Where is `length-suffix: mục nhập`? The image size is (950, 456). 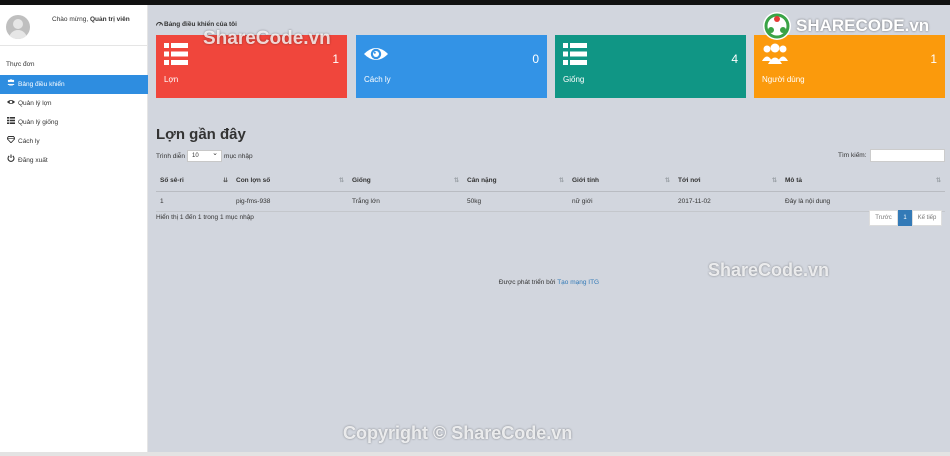 length-suffix: mục nhập is located at coordinates (238, 156).